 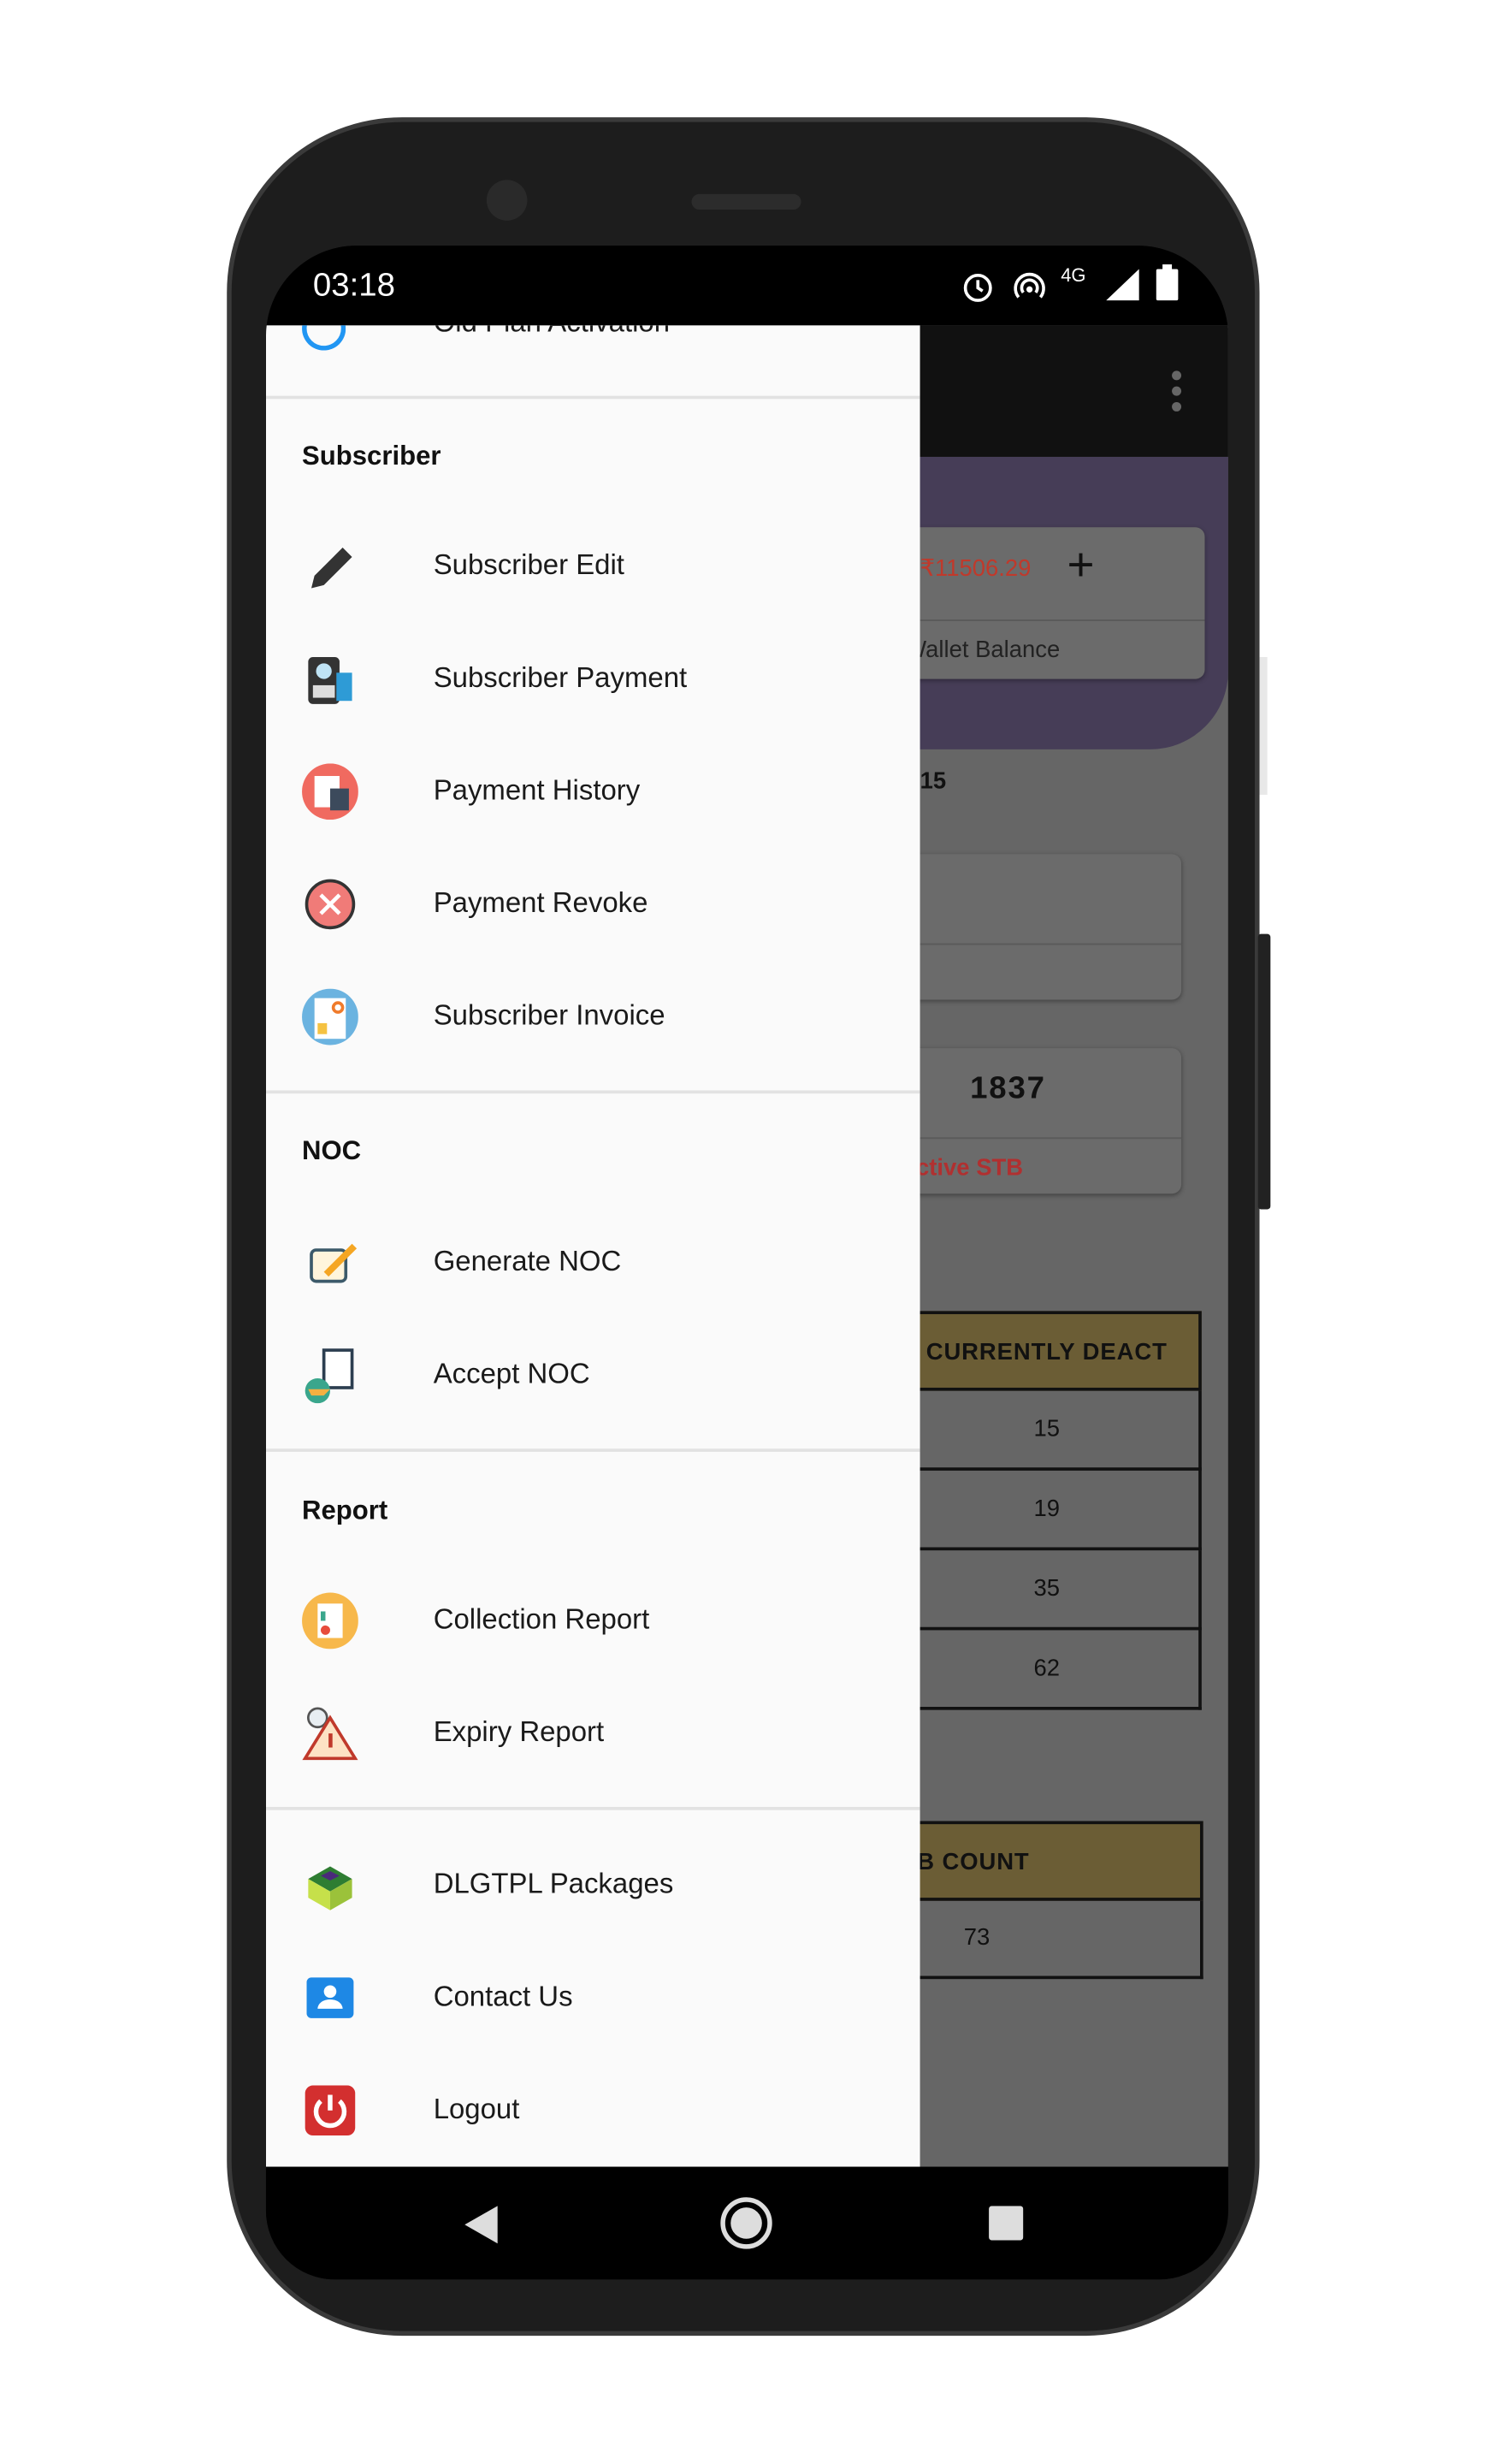 I want to click on home-icon, so click(x=746, y=2223).